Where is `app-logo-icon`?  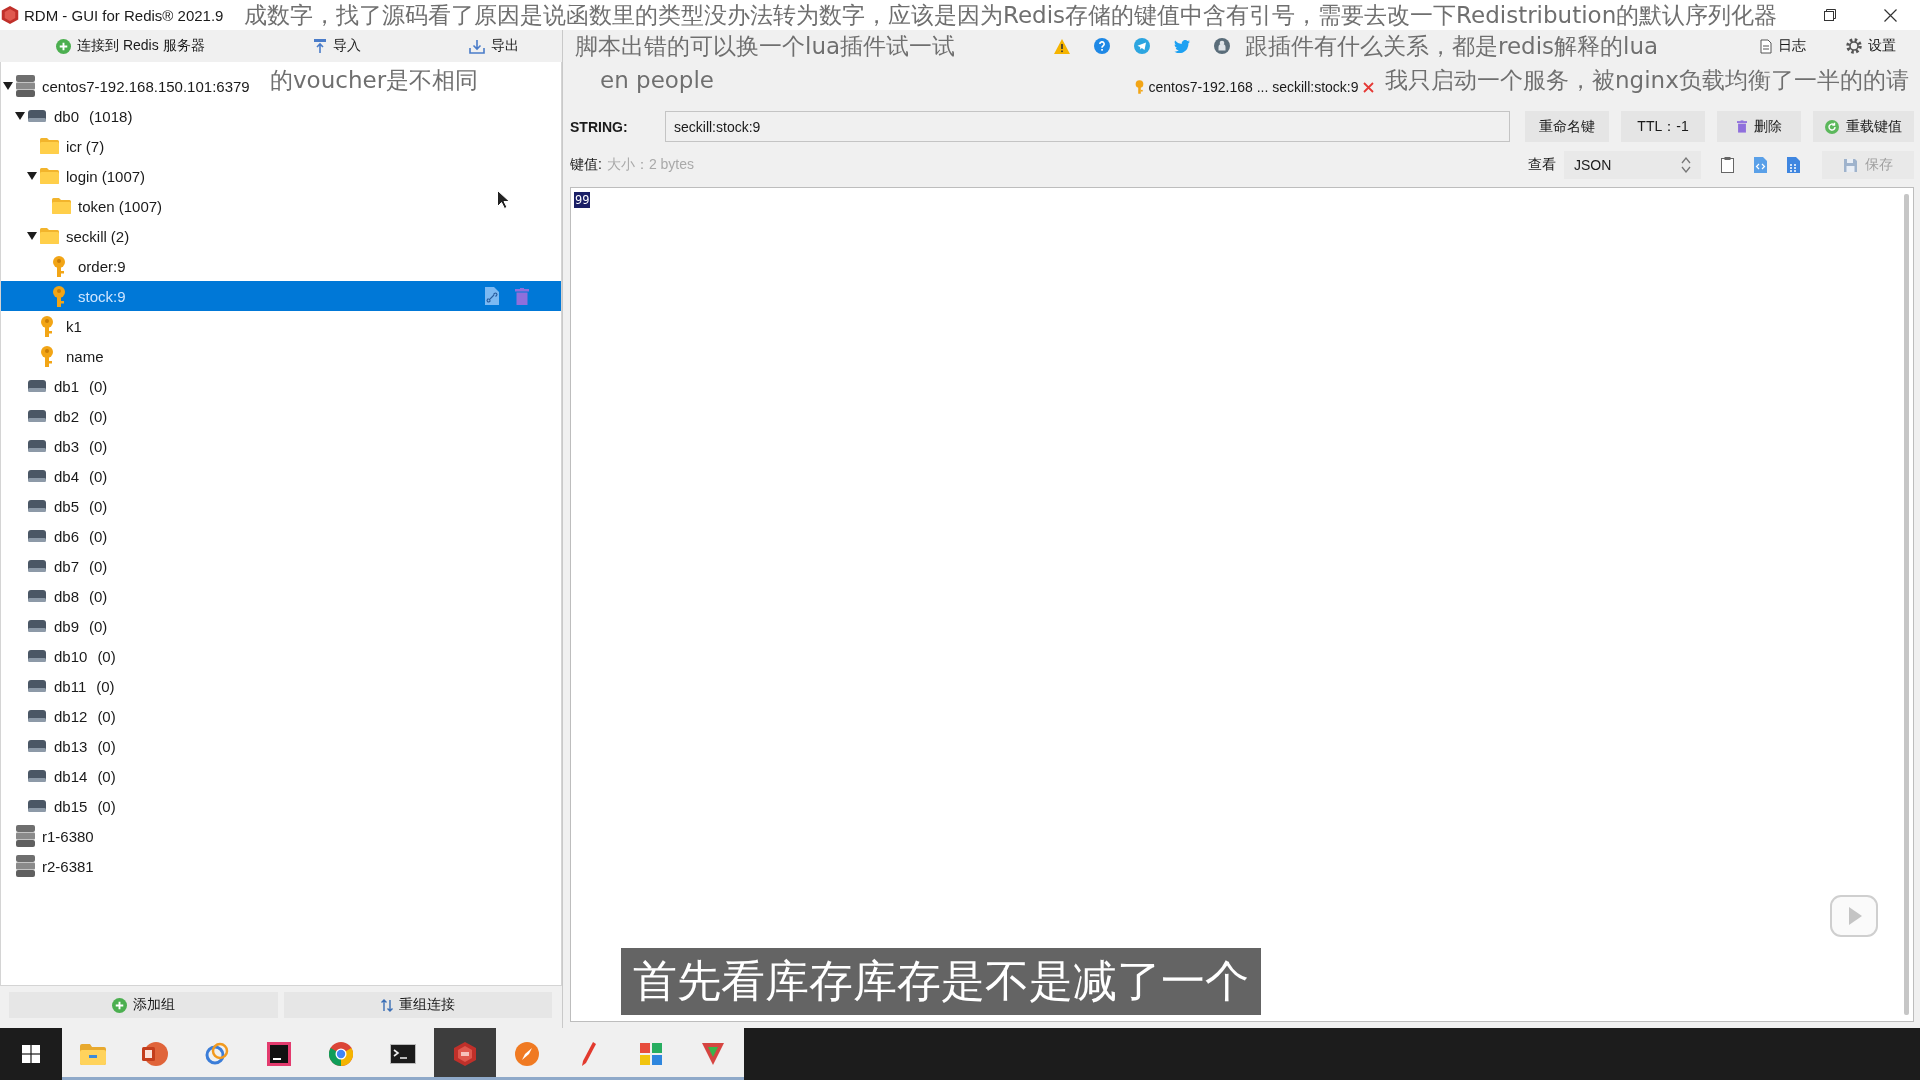
app-logo-icon is located at coordinates (10, 15).